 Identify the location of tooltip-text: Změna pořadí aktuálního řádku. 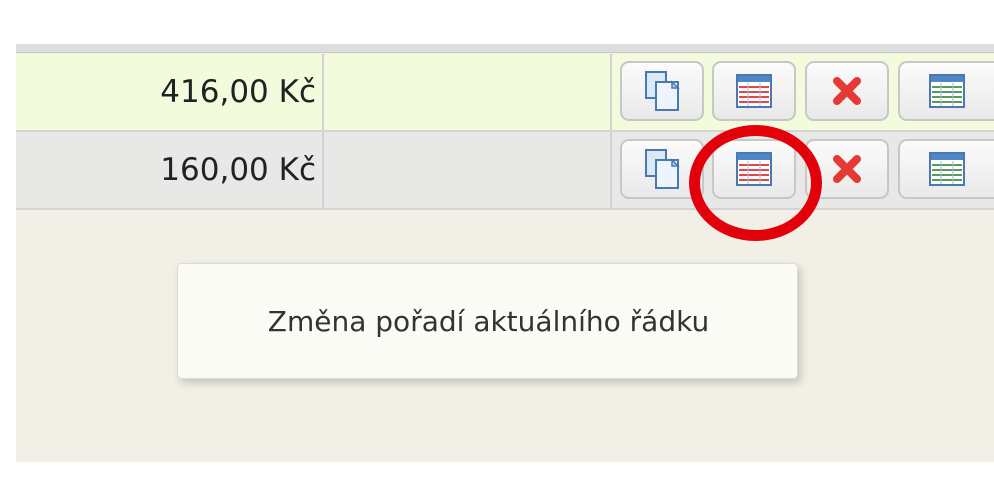
(488, 321).